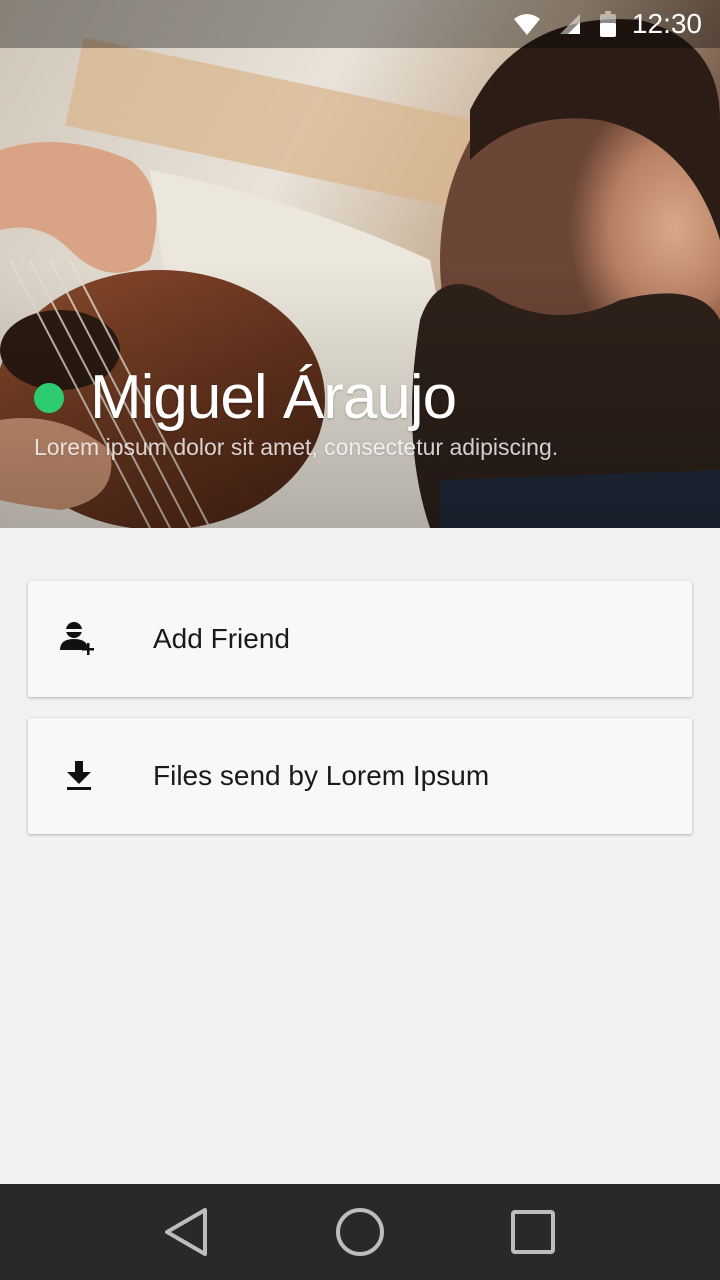 This screenshot has height=1280, width=720. What do you see at coordinates (187, 1232) in the screenshot?
I see `back-icon` at bounding box center [187, 1232].